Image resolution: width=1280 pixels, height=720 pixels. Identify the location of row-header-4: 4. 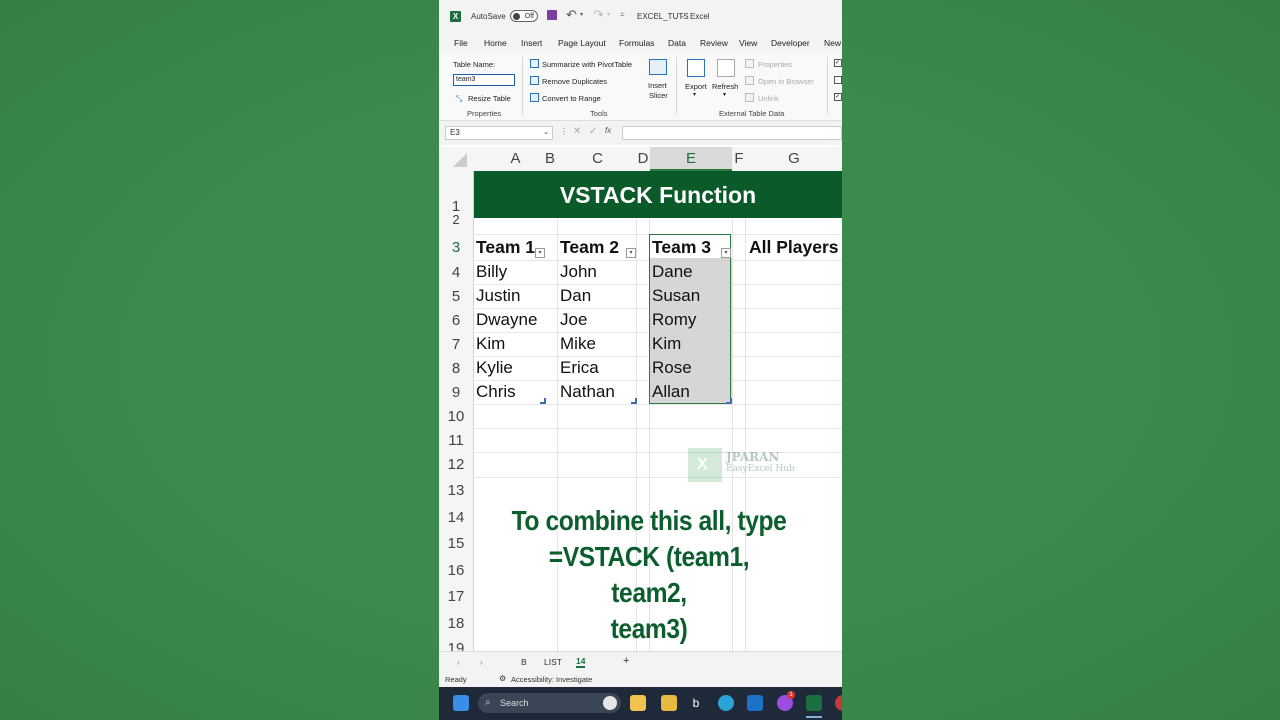
(456, 272).